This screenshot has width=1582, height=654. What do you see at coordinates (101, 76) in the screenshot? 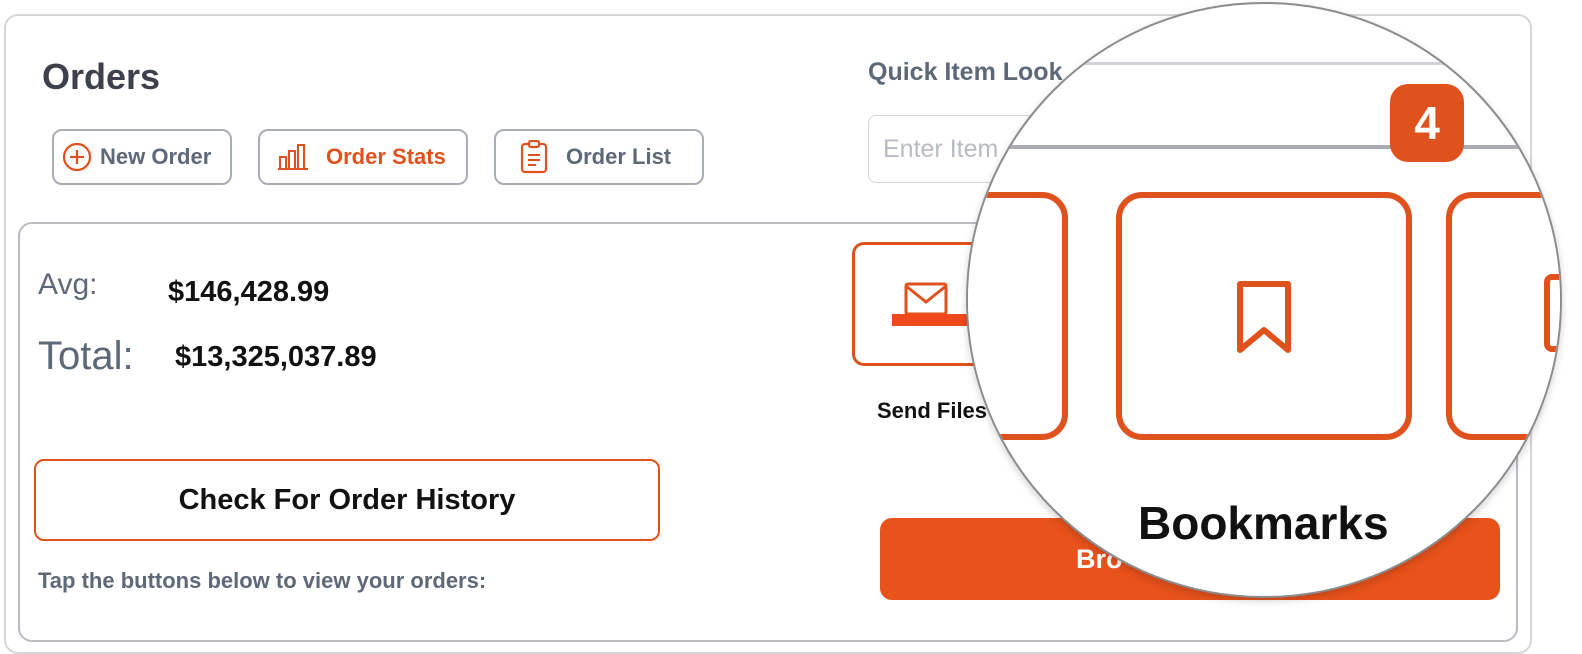
I see `page-title: Orders` at bounding box center [101, 76].